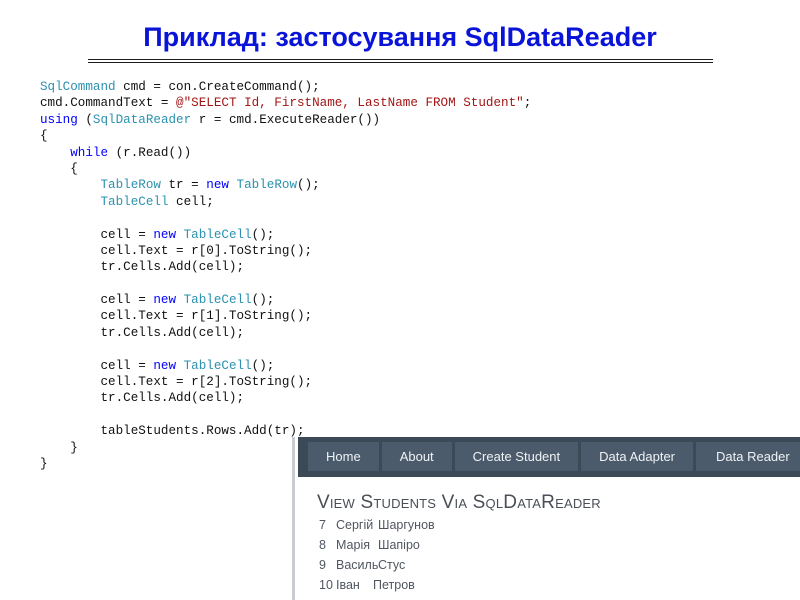 This screenshot has height=600, width=800. Describe the element at coordinates (176, 382) in the screenshot. I see `code-line: cell.Text = r[2].ToString();` at that location.